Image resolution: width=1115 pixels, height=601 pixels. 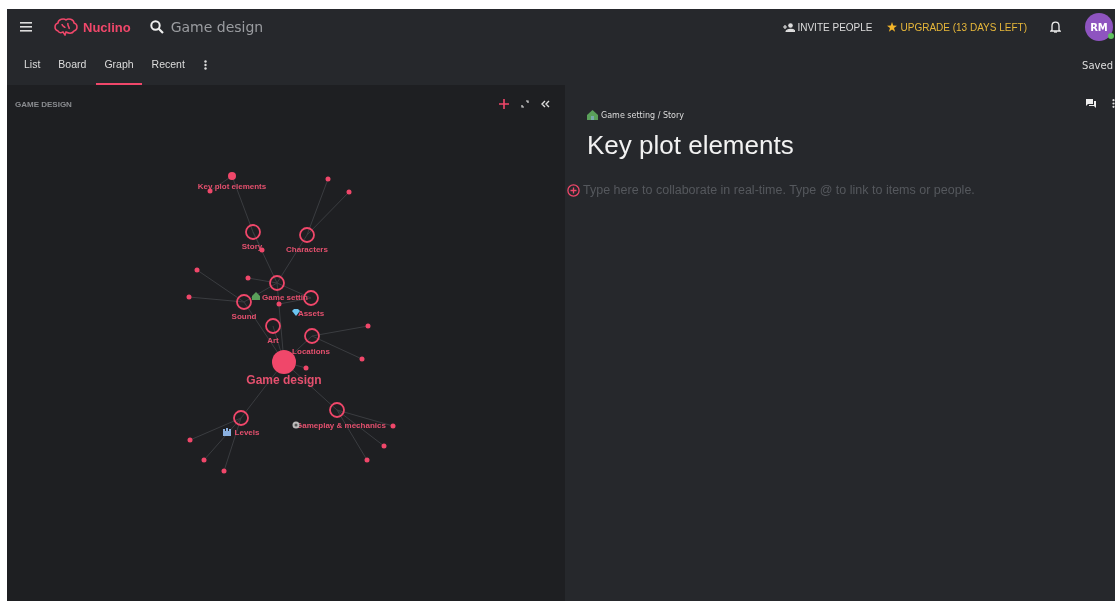 I want to click on expand-icon, so click(x=525, y=104).